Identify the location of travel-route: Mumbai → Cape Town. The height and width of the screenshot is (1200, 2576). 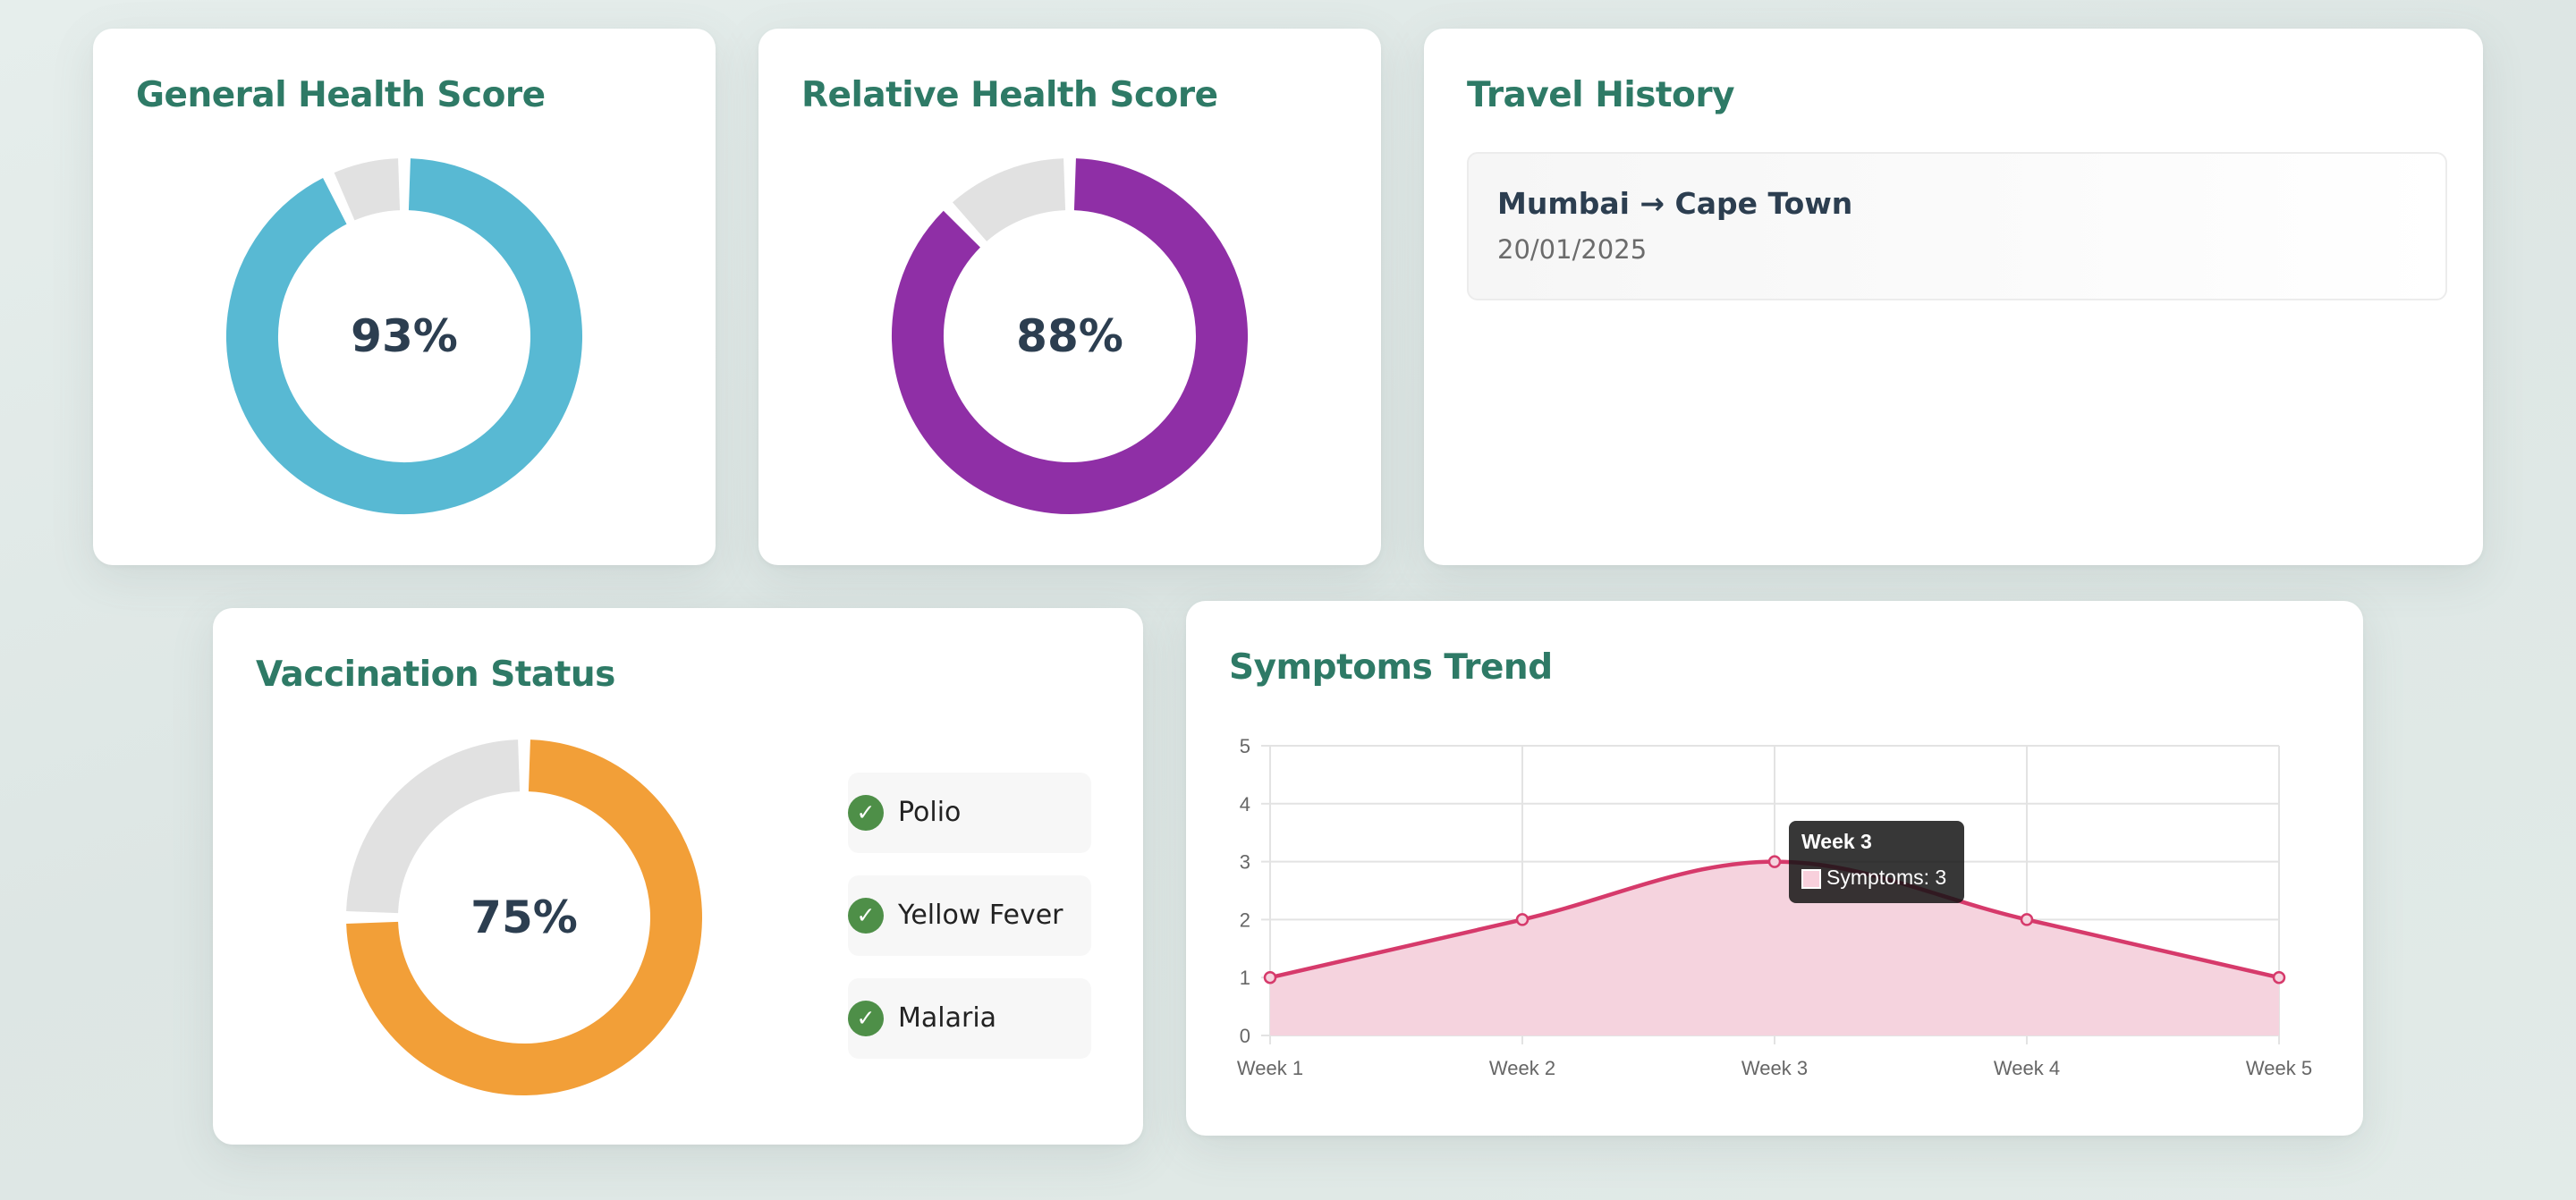
(1675, 204).